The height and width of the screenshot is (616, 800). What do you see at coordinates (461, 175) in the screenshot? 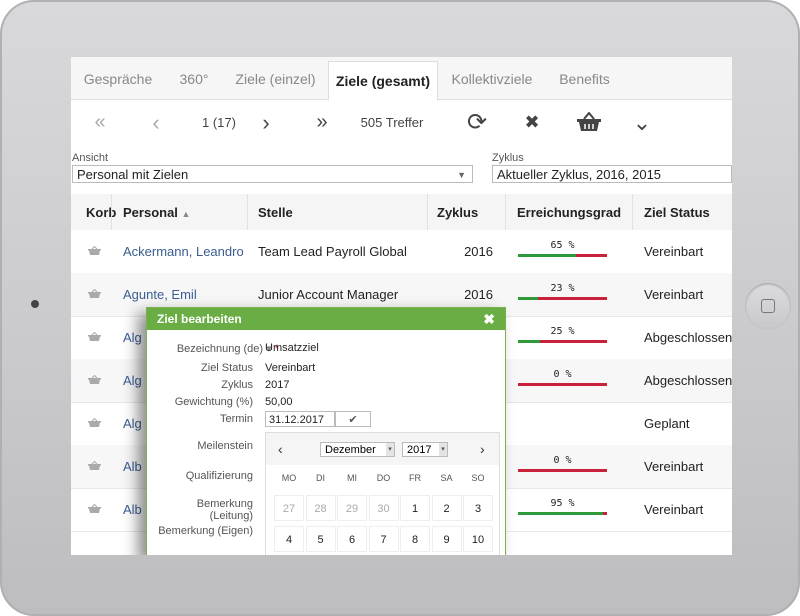
I see `chevron-down-icon: ▼` at bounding box center [461, 175].